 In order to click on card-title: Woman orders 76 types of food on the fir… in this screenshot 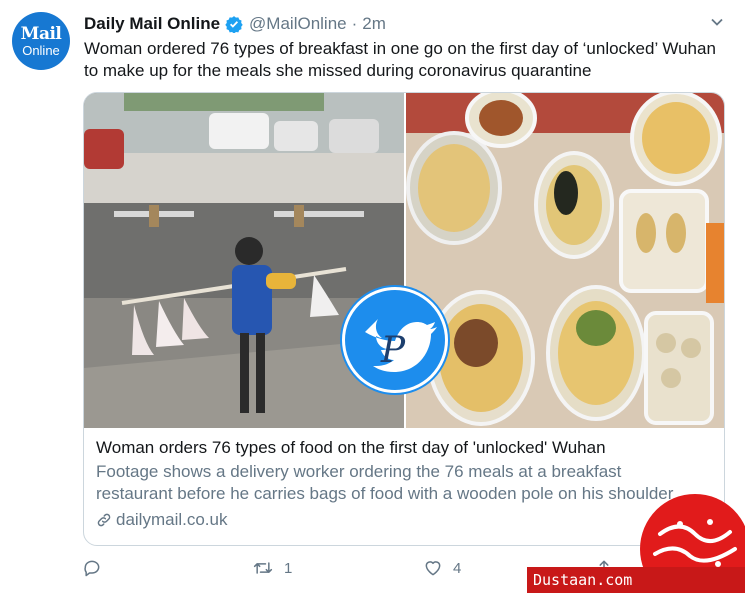, I will do `click(406, 448)`.